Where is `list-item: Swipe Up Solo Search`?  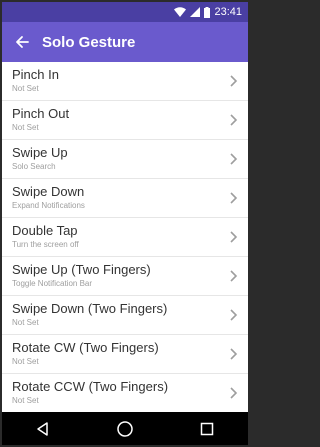 list-item: Swipe Up Solo Search is located at coordinates (125, 159).